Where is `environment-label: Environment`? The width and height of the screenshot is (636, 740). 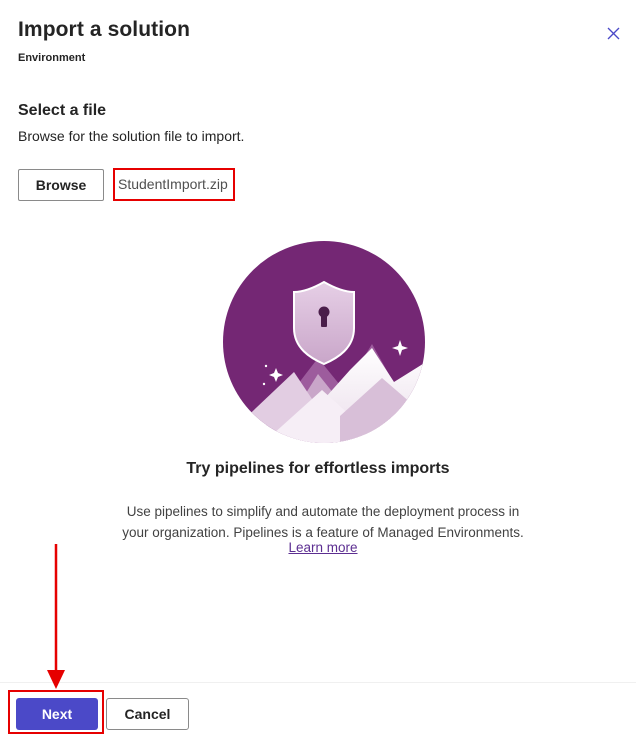 environment-label: Environment is located at coordinates (52, 58).